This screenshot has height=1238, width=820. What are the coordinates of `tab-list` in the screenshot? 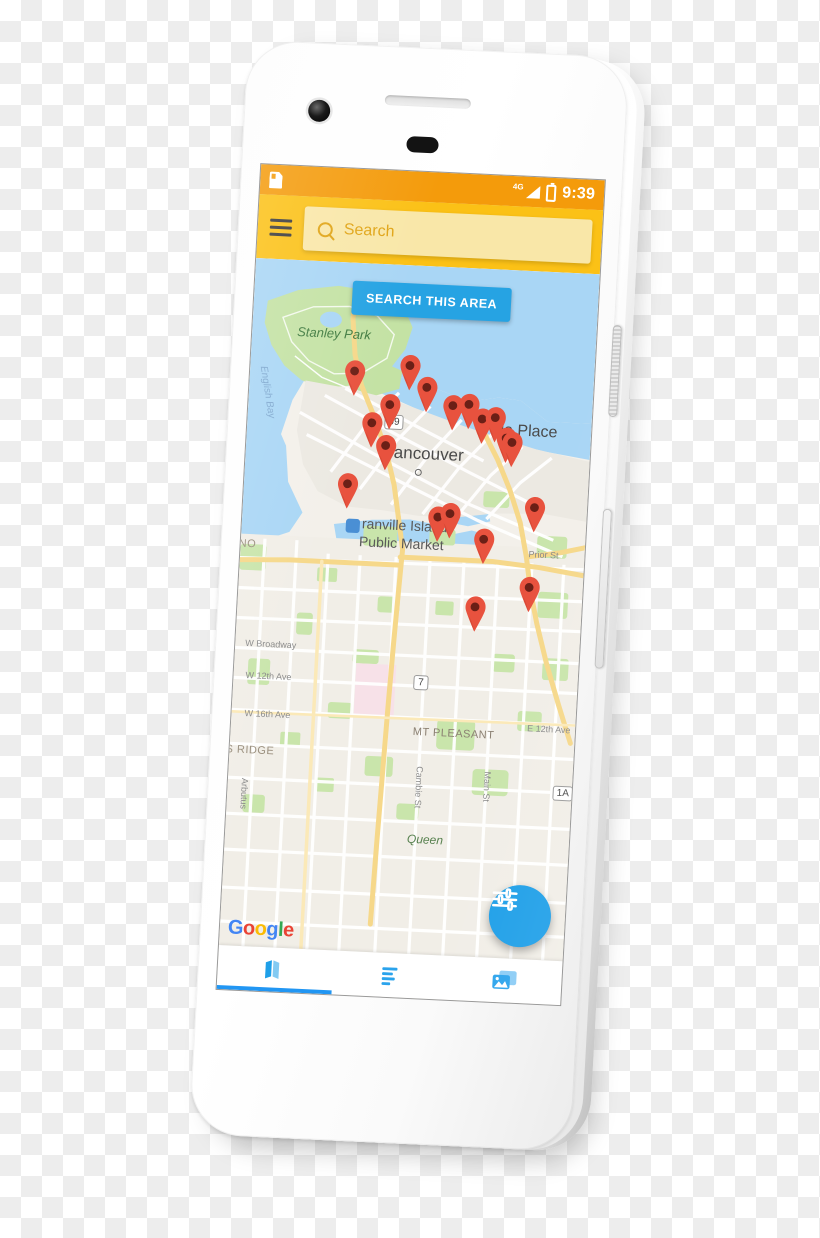 It's located at (390, 974).